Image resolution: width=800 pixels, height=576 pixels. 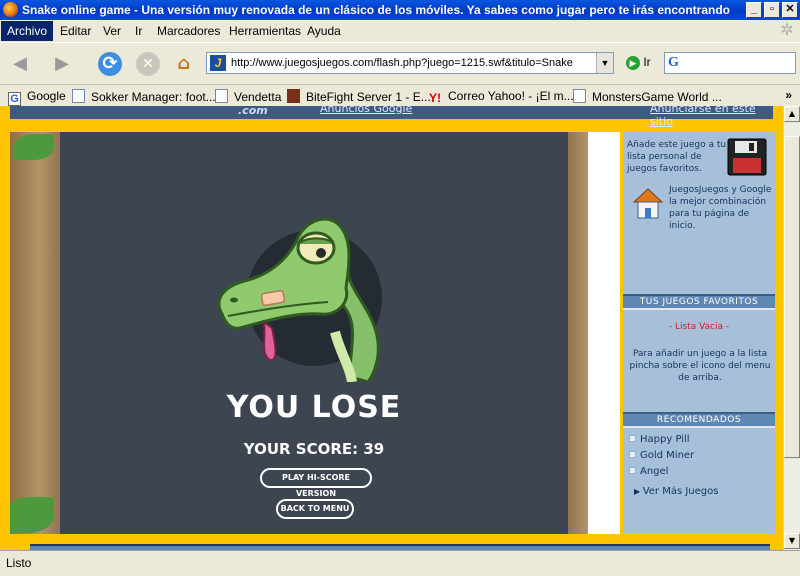 What do you see at coordinates (676, 491) in the screenshot?
I see `more-games-link: ▶ Ver Más Juegos` at bounding box center [676, 491].